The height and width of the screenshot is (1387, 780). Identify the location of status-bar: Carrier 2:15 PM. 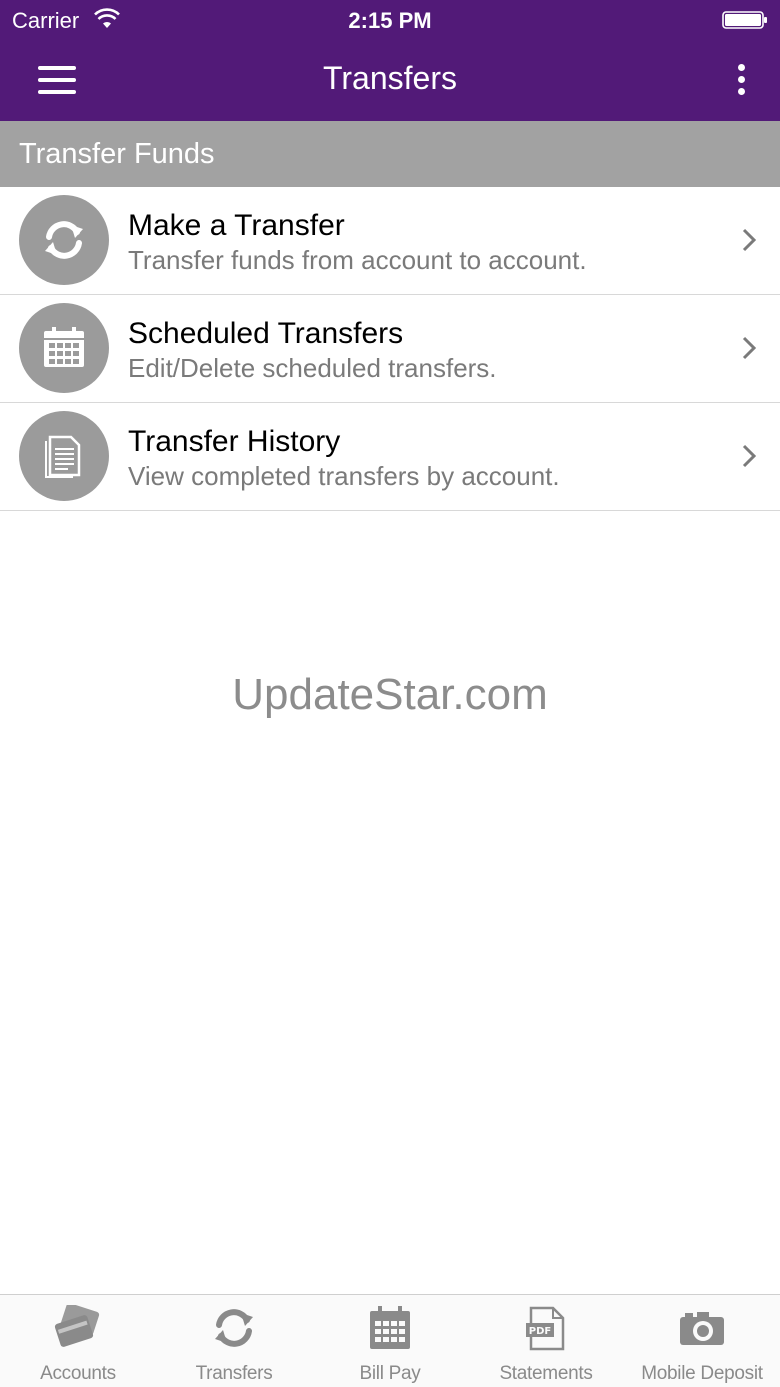
(390, 20).